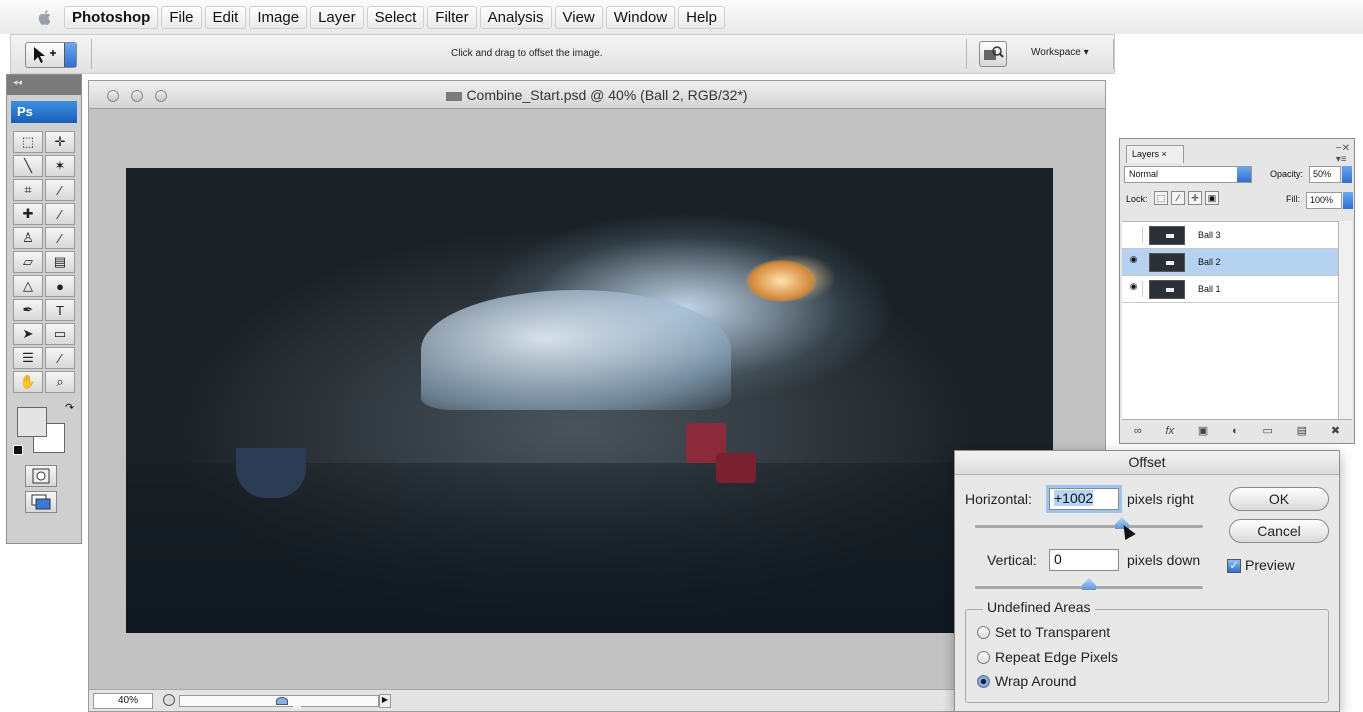 The height and width of the screenshot is (712, 1363). I want to click on menu-analysis: Analysis, so click(515, 17).